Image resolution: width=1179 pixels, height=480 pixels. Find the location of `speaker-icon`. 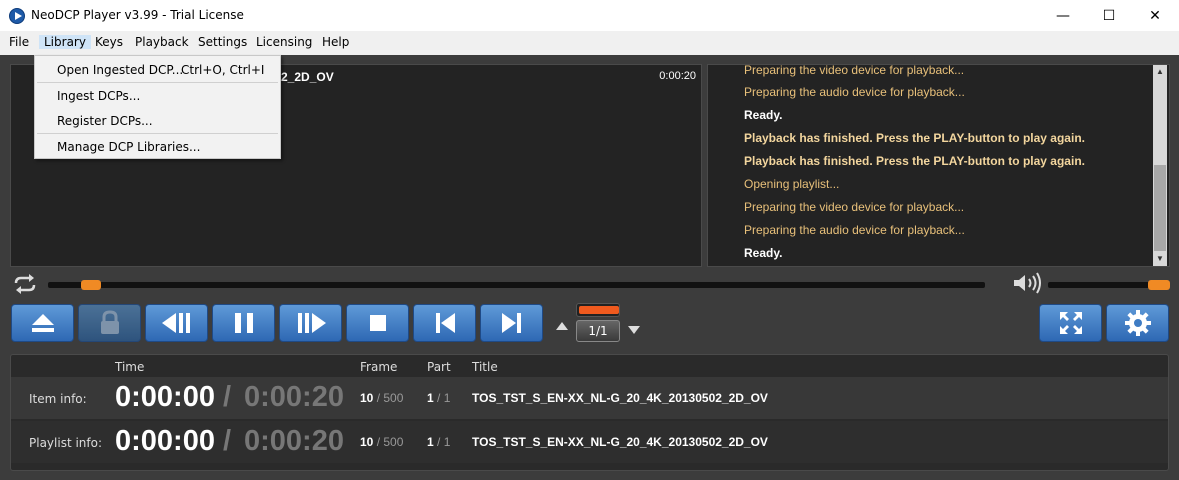

speaker-icon is located at coordinates (1027, 283).